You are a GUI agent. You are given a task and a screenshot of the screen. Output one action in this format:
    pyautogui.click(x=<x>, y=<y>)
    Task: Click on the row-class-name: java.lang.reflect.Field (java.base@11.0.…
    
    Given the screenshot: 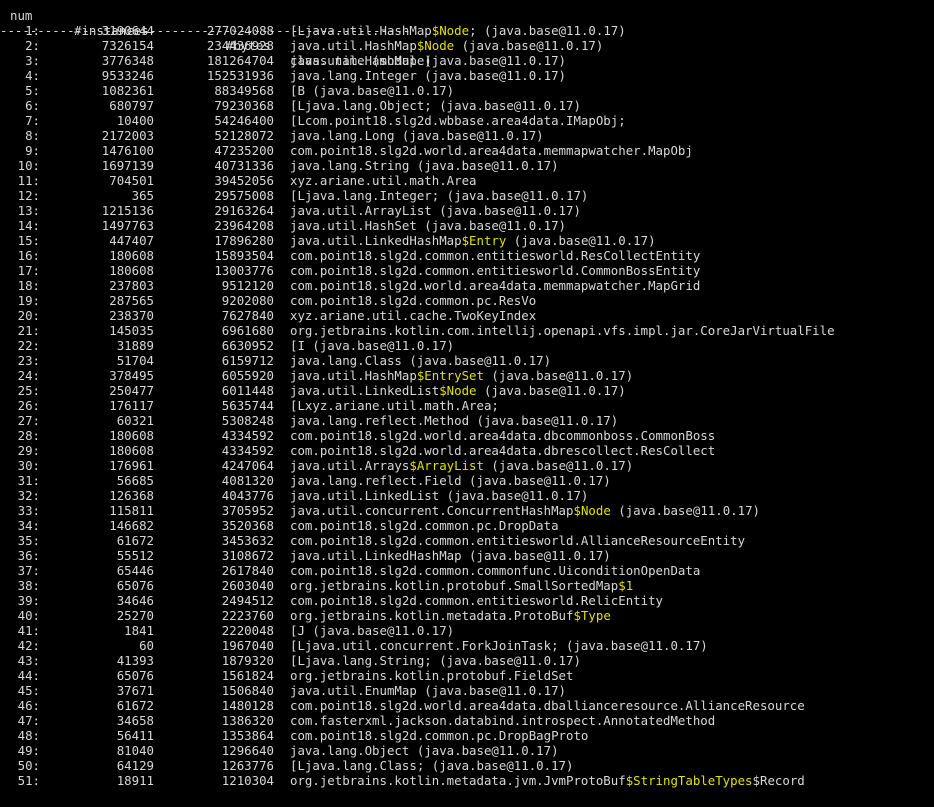 What is the action you would take?
    pyautogui.click(x=450, y=480)
    